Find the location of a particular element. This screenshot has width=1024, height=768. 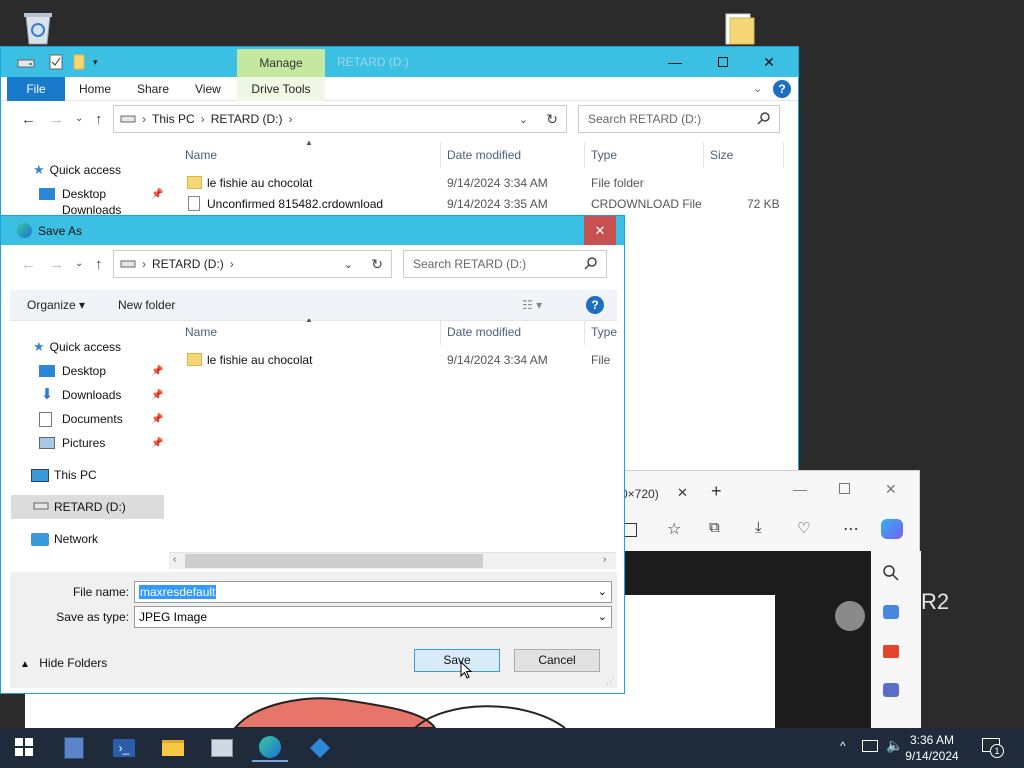

tab-home: Home is located at coordinates (95, 89).